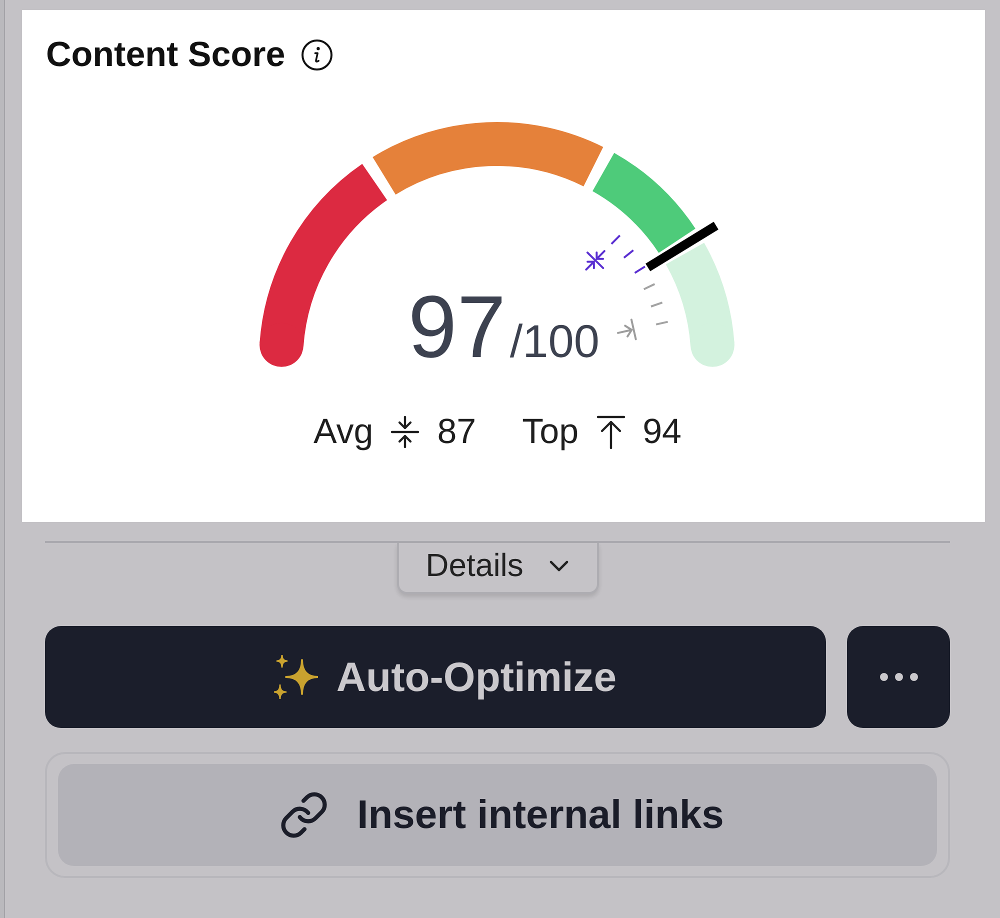 Image resolution: width=1000 pixels, height=918 pixels. I want to click on stat-label: Avg, so click(344, 432).